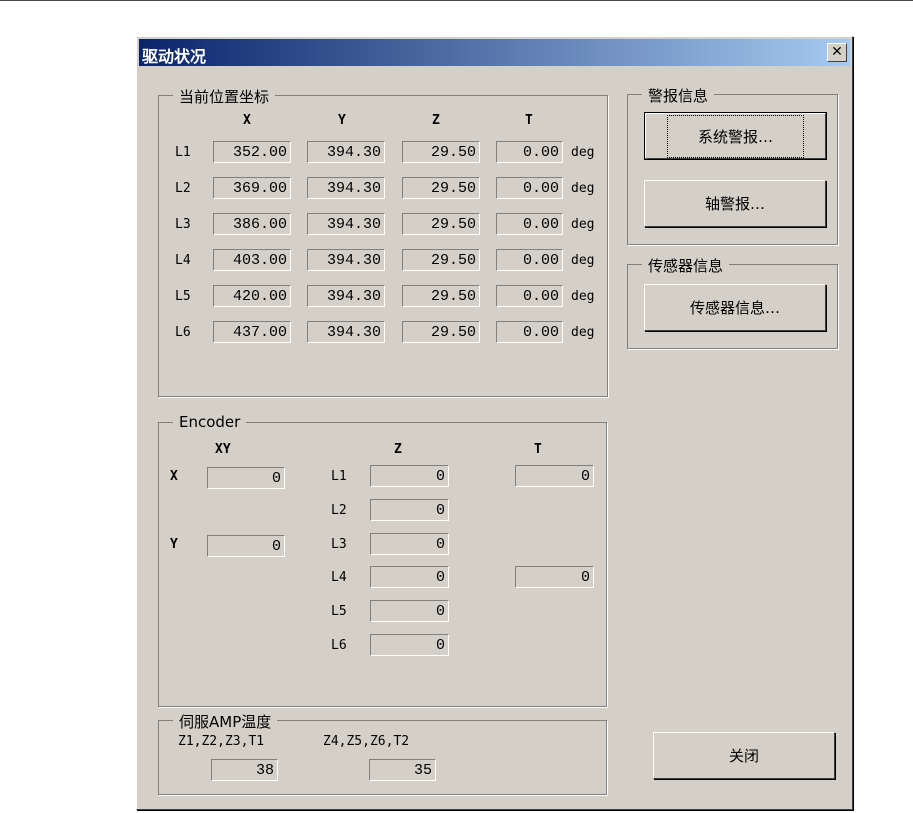 The height and width of the screenshot is (813, 913). What do you see at coordinates (221, 741) in the screenshot?
I see `temp-label-1: Z1,Z2,Z3,T1` at bounding box center [221, 741].